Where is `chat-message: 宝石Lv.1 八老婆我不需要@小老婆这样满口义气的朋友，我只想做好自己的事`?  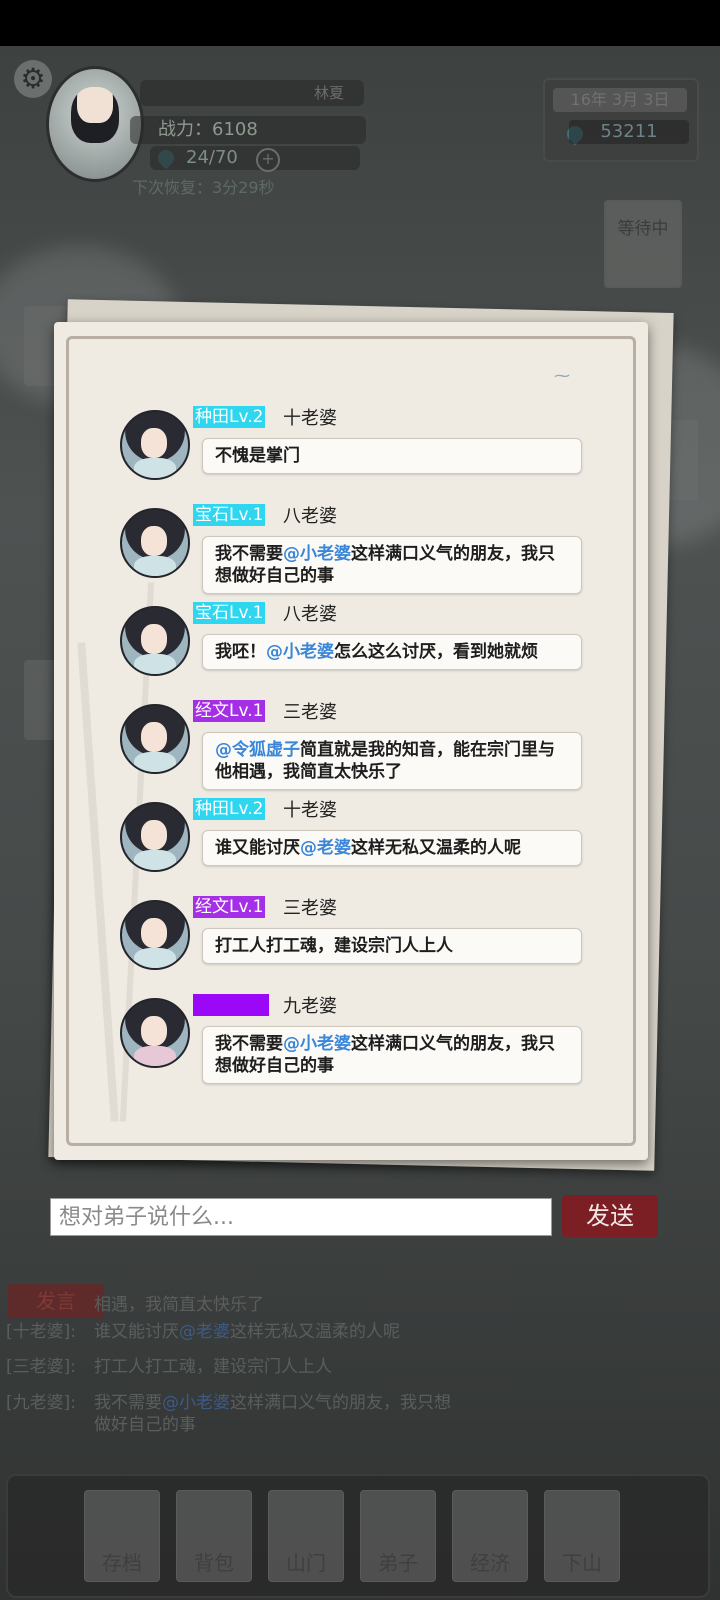 chat-message: 宝石Lv.1 八老婆我不需要@小老婆这样满口义气的朋友，我只想做好自己的事 is located at coordinates (351, 547).